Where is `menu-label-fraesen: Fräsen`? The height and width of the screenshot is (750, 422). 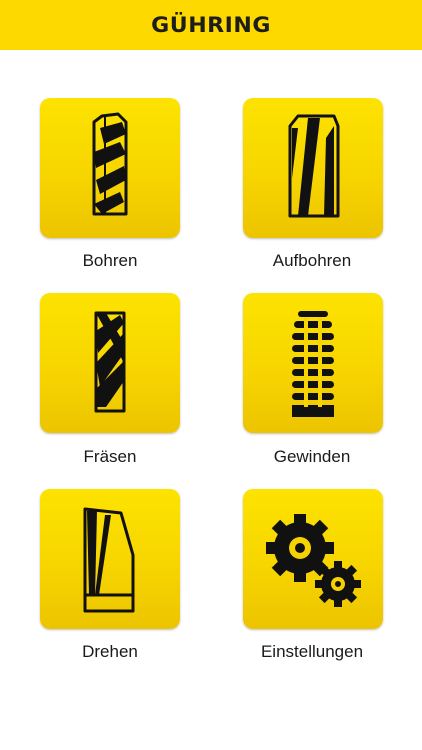 menu-label-fraesen: Fräsen is located at coordinates (110, 456).